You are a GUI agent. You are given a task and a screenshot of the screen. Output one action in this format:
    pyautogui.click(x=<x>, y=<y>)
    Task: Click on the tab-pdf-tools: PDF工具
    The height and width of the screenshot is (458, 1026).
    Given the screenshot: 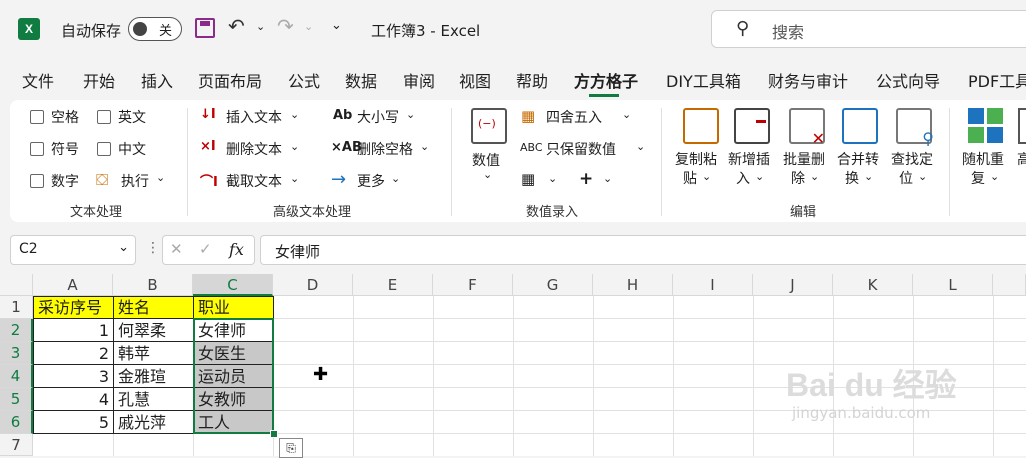 What is the action you would take?
    pyautogui.click(x=997, y=80)
    